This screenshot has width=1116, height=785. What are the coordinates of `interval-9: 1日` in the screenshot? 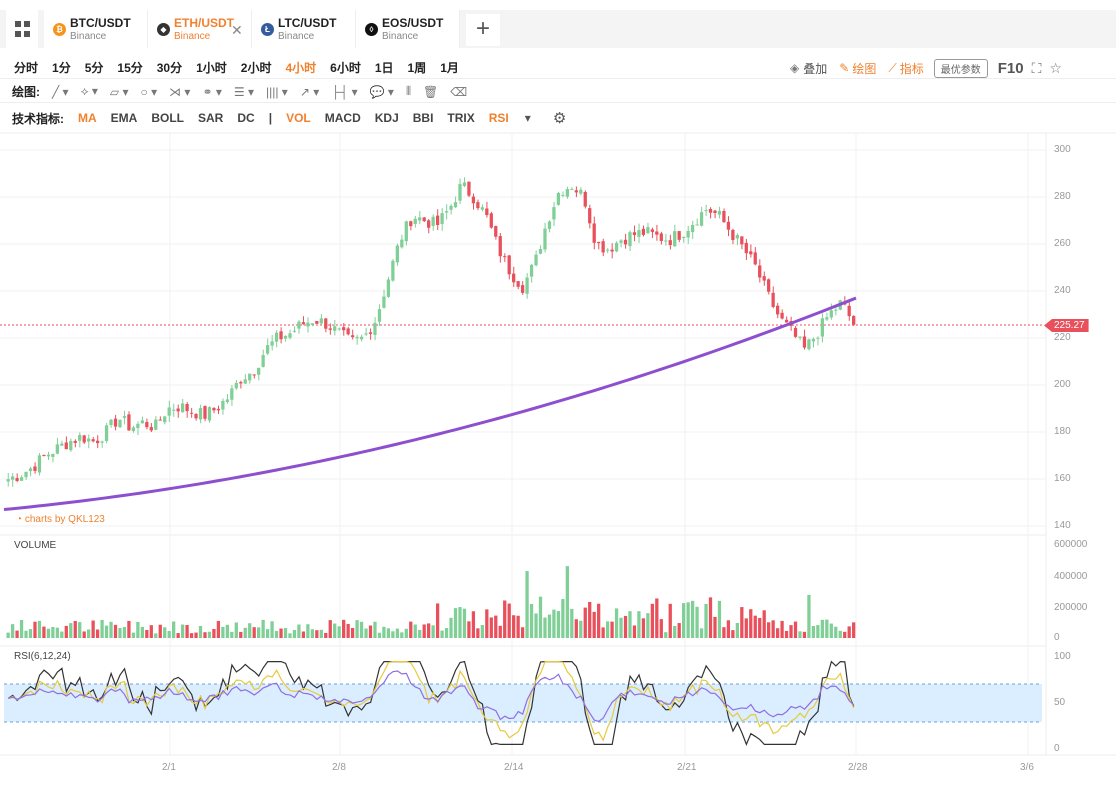 It's located at (384, 67).